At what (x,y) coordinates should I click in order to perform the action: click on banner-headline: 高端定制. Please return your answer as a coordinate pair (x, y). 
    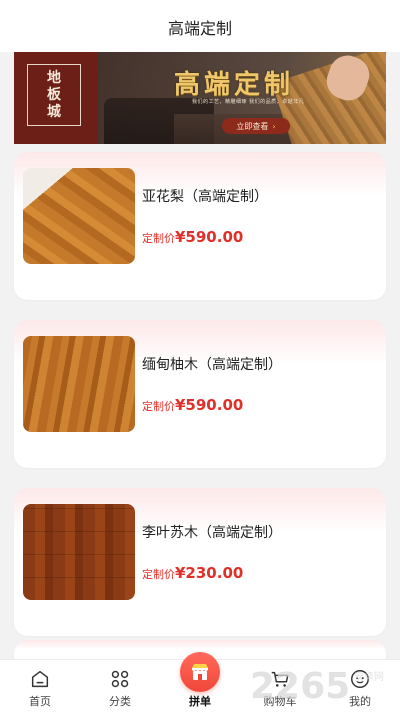
    Looking at the image, I should click on (234, 85).